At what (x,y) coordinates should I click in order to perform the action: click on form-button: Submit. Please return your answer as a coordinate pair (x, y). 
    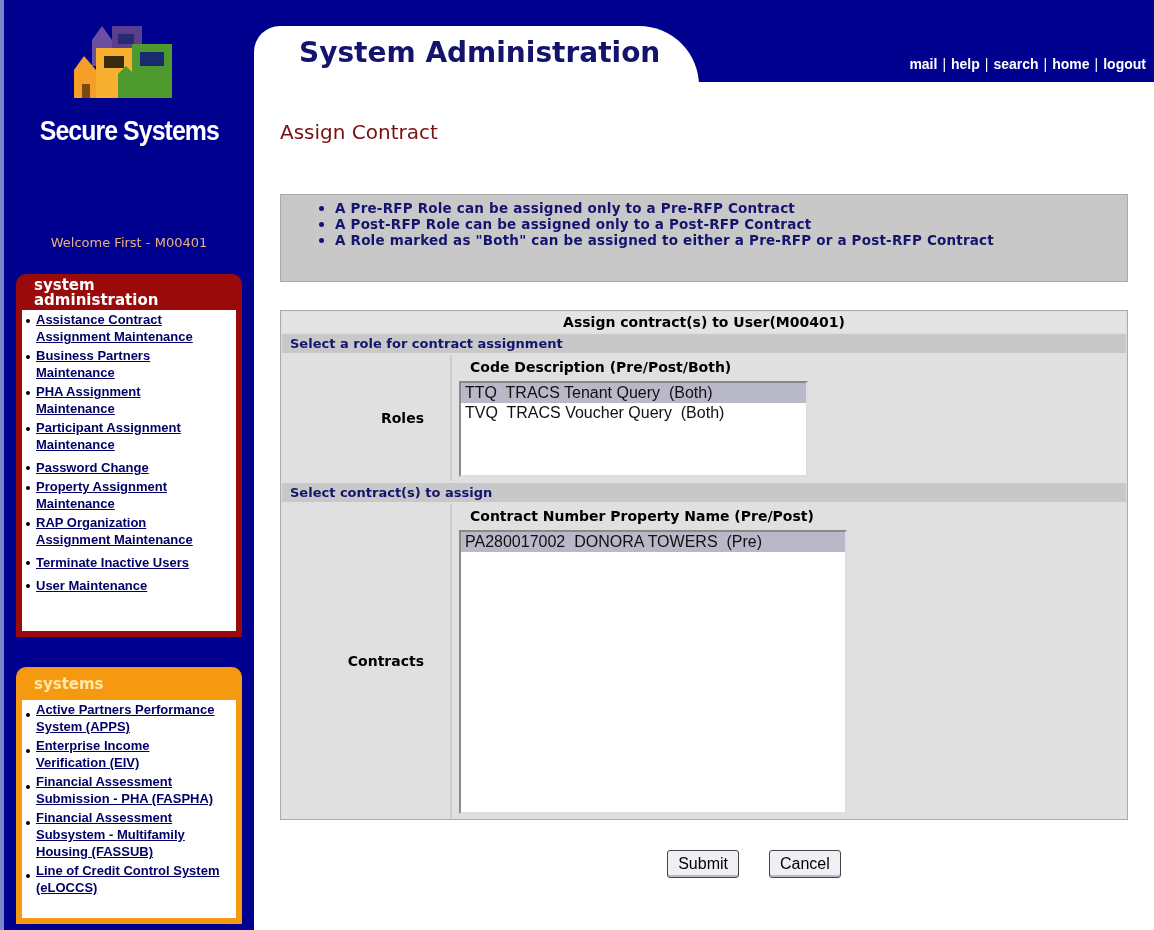
    Looking at the image, I should click on (703, 864).